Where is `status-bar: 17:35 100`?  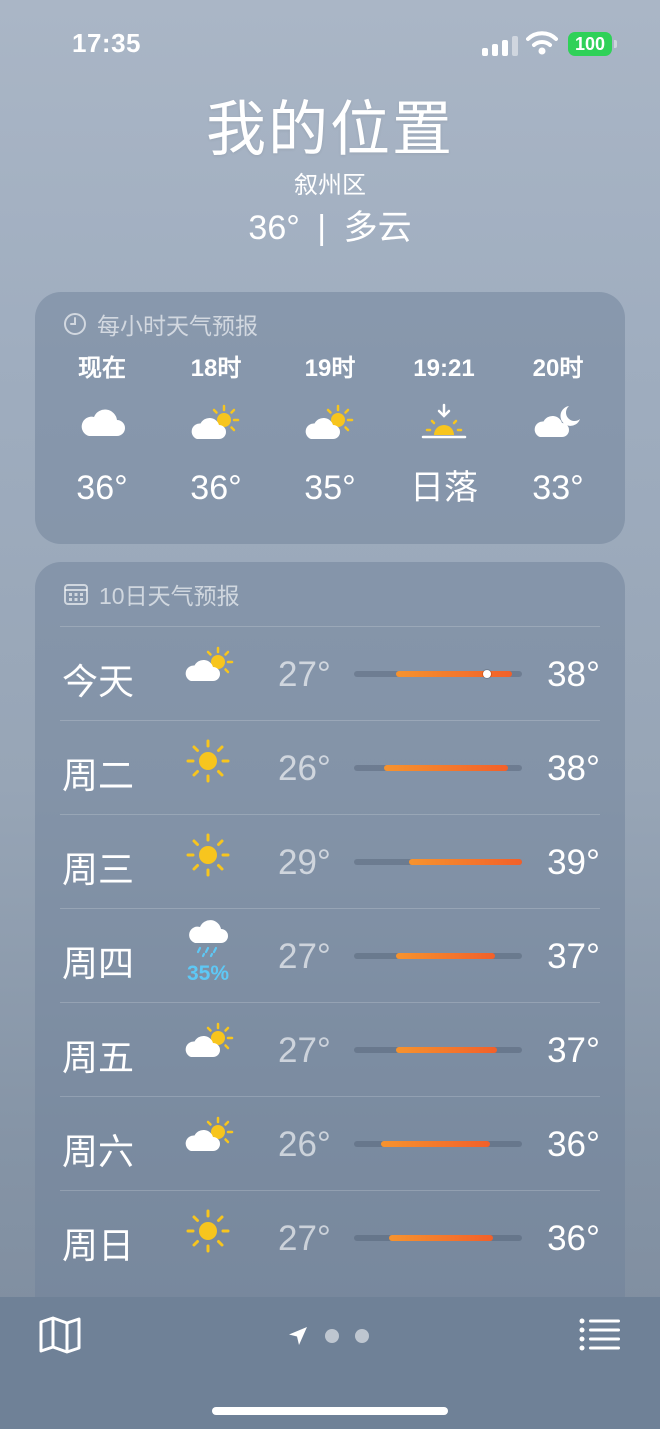
status-bar: 17:35 100 is located at coordinates (330, 44).